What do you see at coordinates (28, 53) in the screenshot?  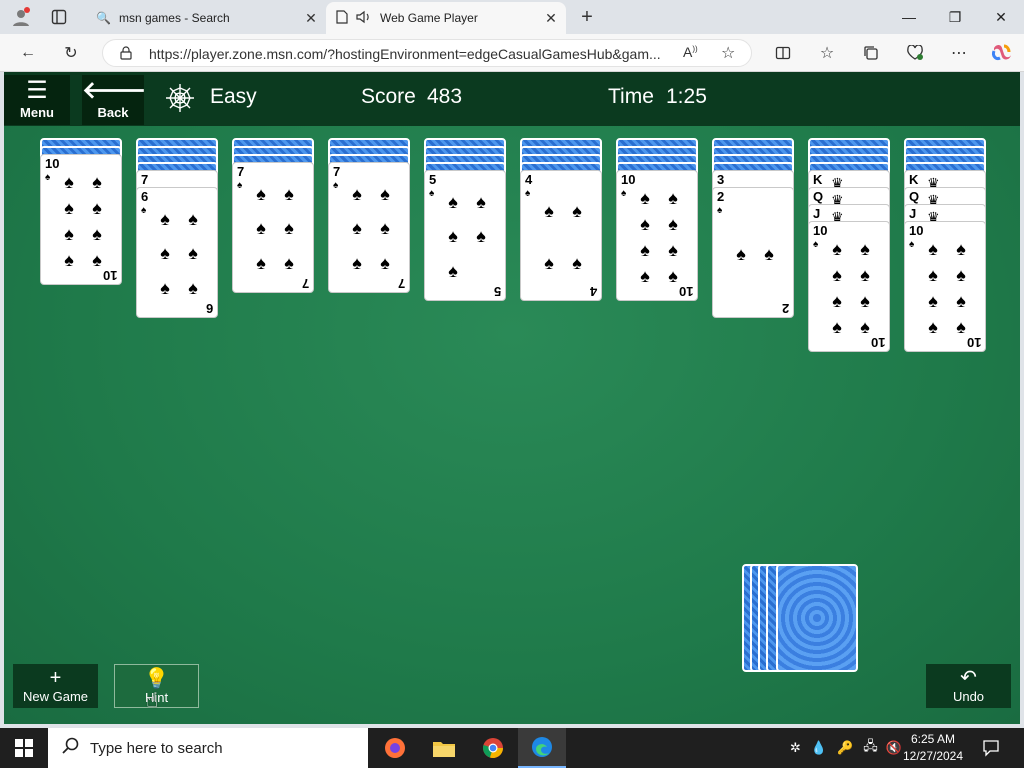 I see `back-arrow-icon: ←` at bounding box center [28, 53].